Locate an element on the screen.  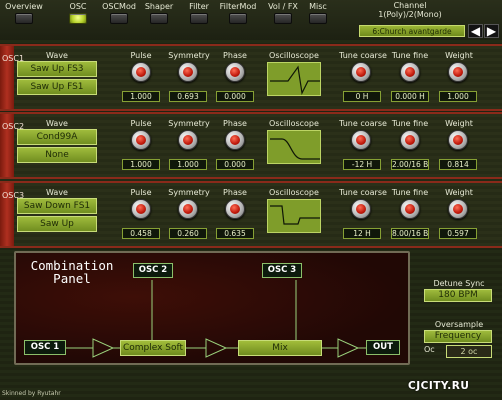
tab-misc: Misc is located at coordinates (318, 13).